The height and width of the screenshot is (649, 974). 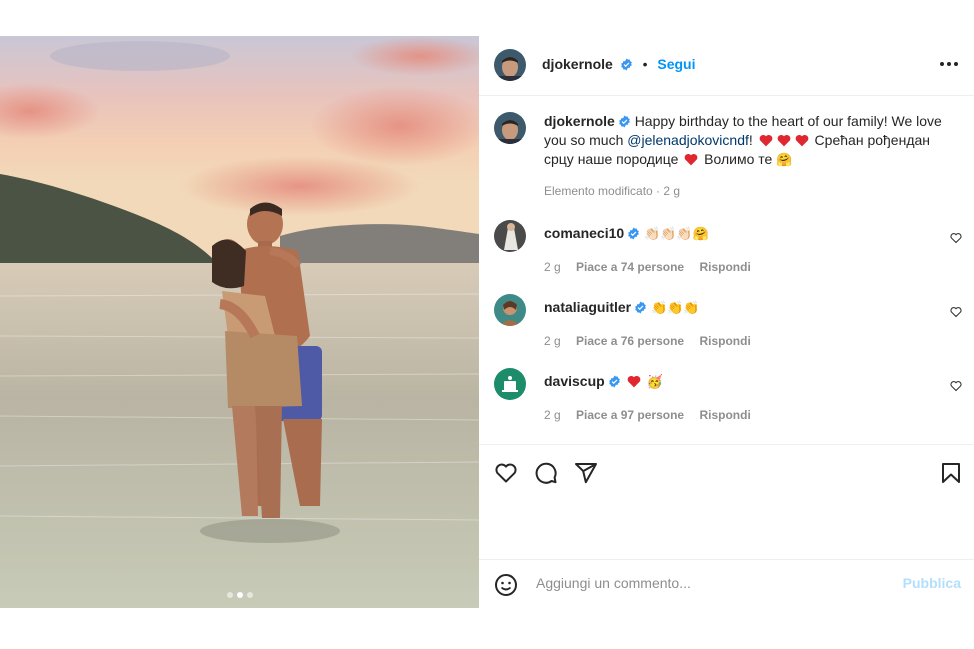 What do you see at coordinates (688, 140) in the screenshot?
I see `caption-mention-link: @jelenadjokovicndf` at bounding box center [688, 140].